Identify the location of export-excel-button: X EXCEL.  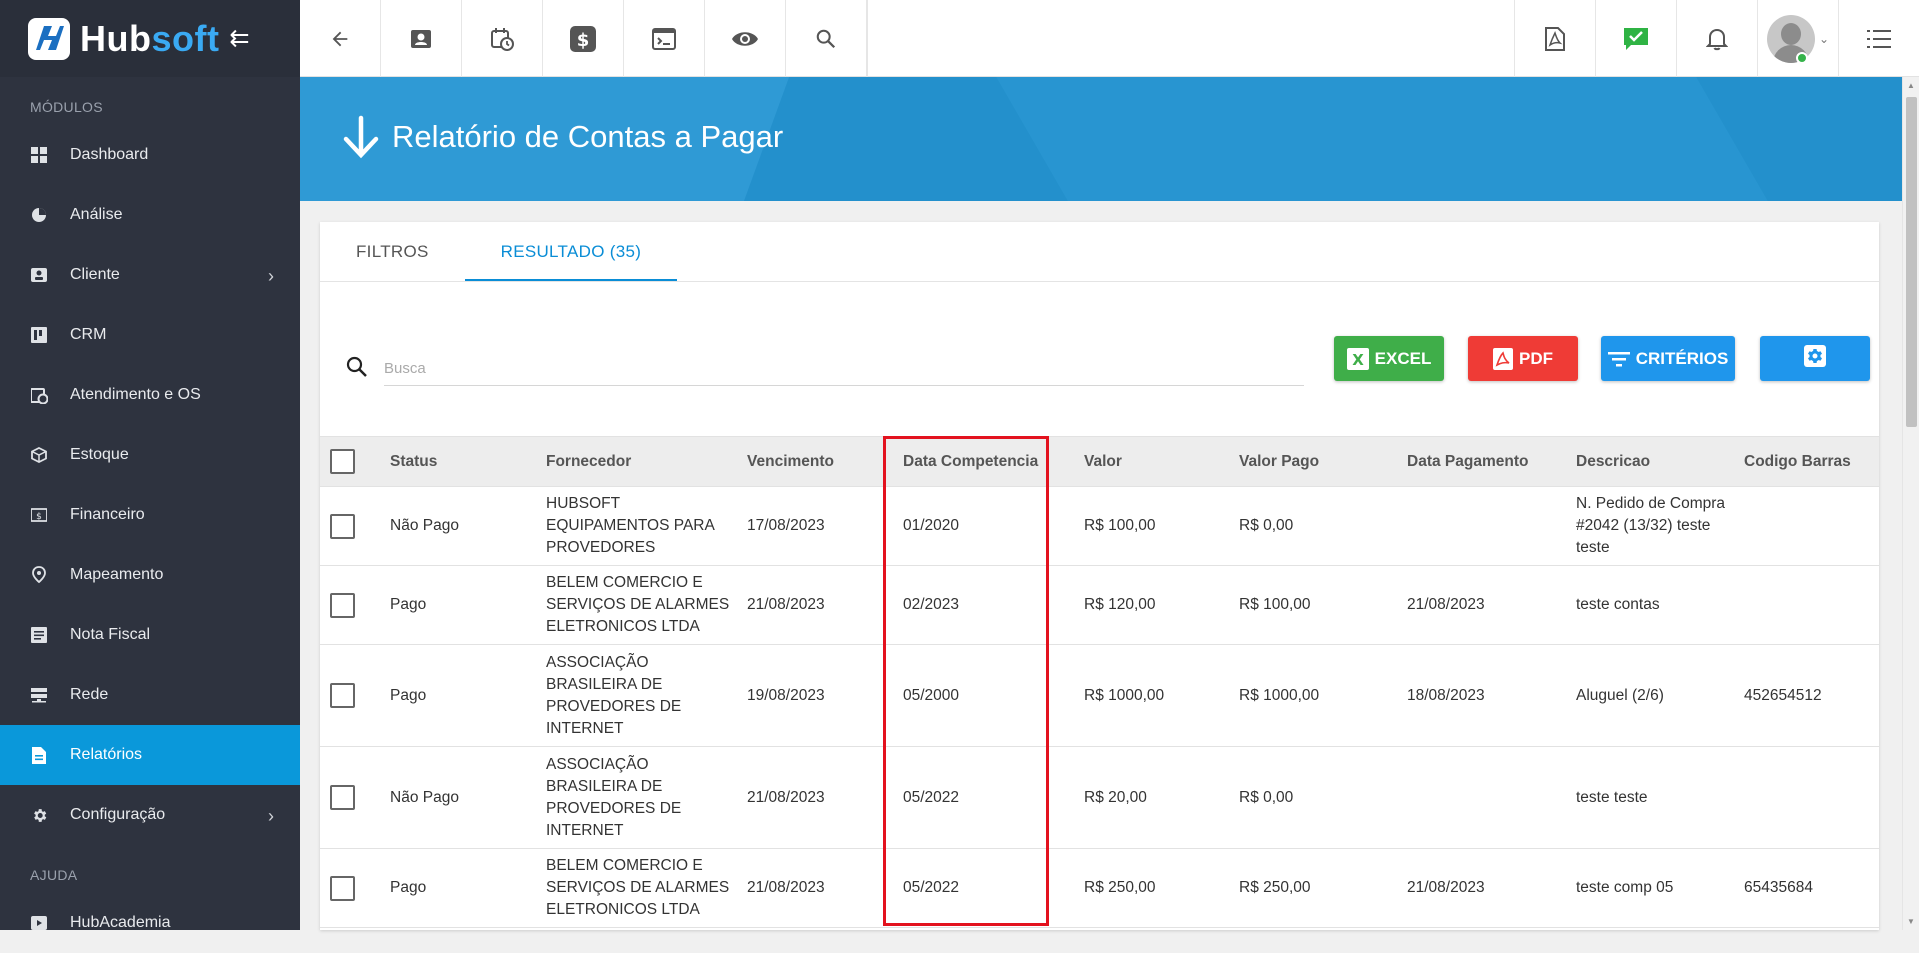
(1389, 358).